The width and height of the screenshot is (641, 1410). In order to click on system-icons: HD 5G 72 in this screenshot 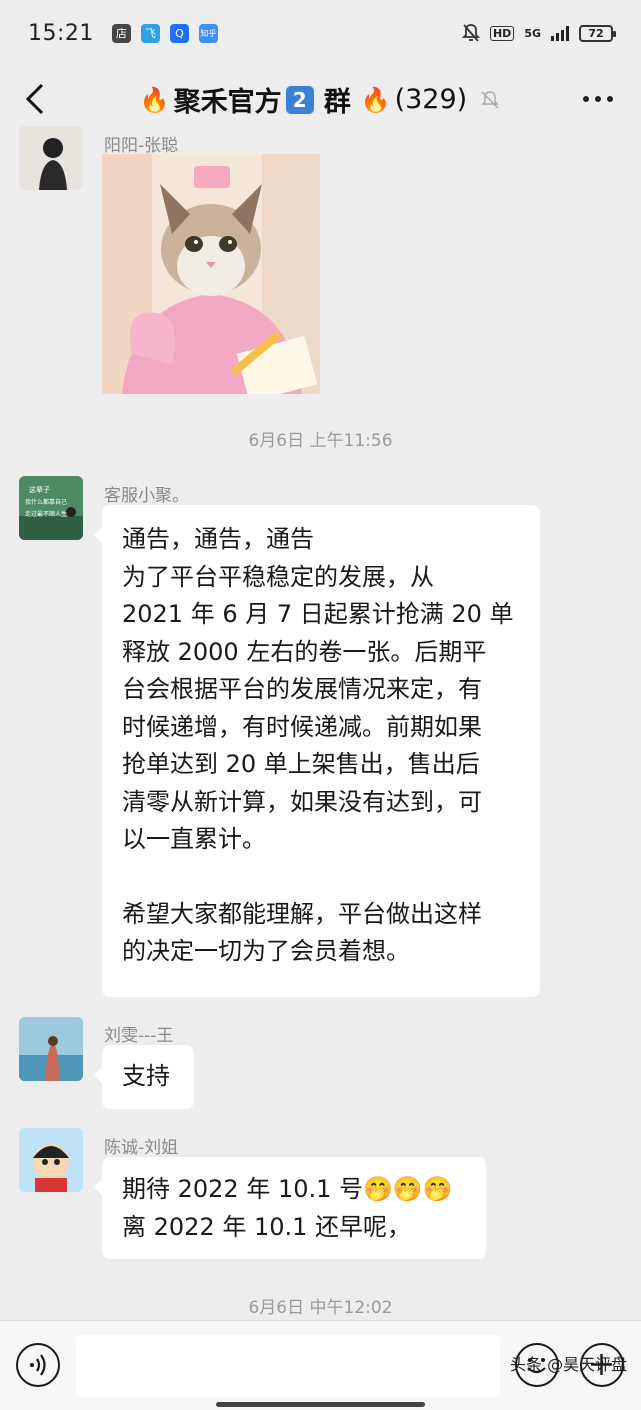, I will do `click(538, 33)`.